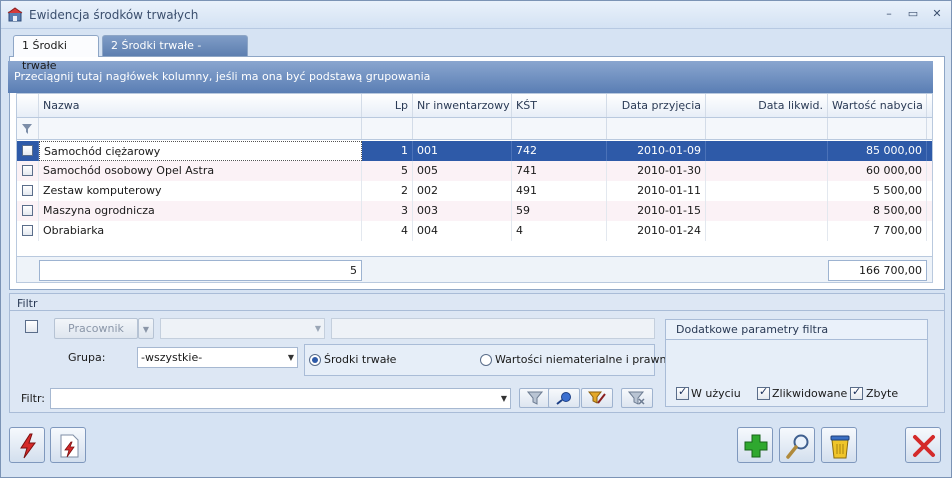 This screenshot has width=952, height=478. Describe the element at coordinates (755, 445) in the screenshot. I see `add-button` at that location.